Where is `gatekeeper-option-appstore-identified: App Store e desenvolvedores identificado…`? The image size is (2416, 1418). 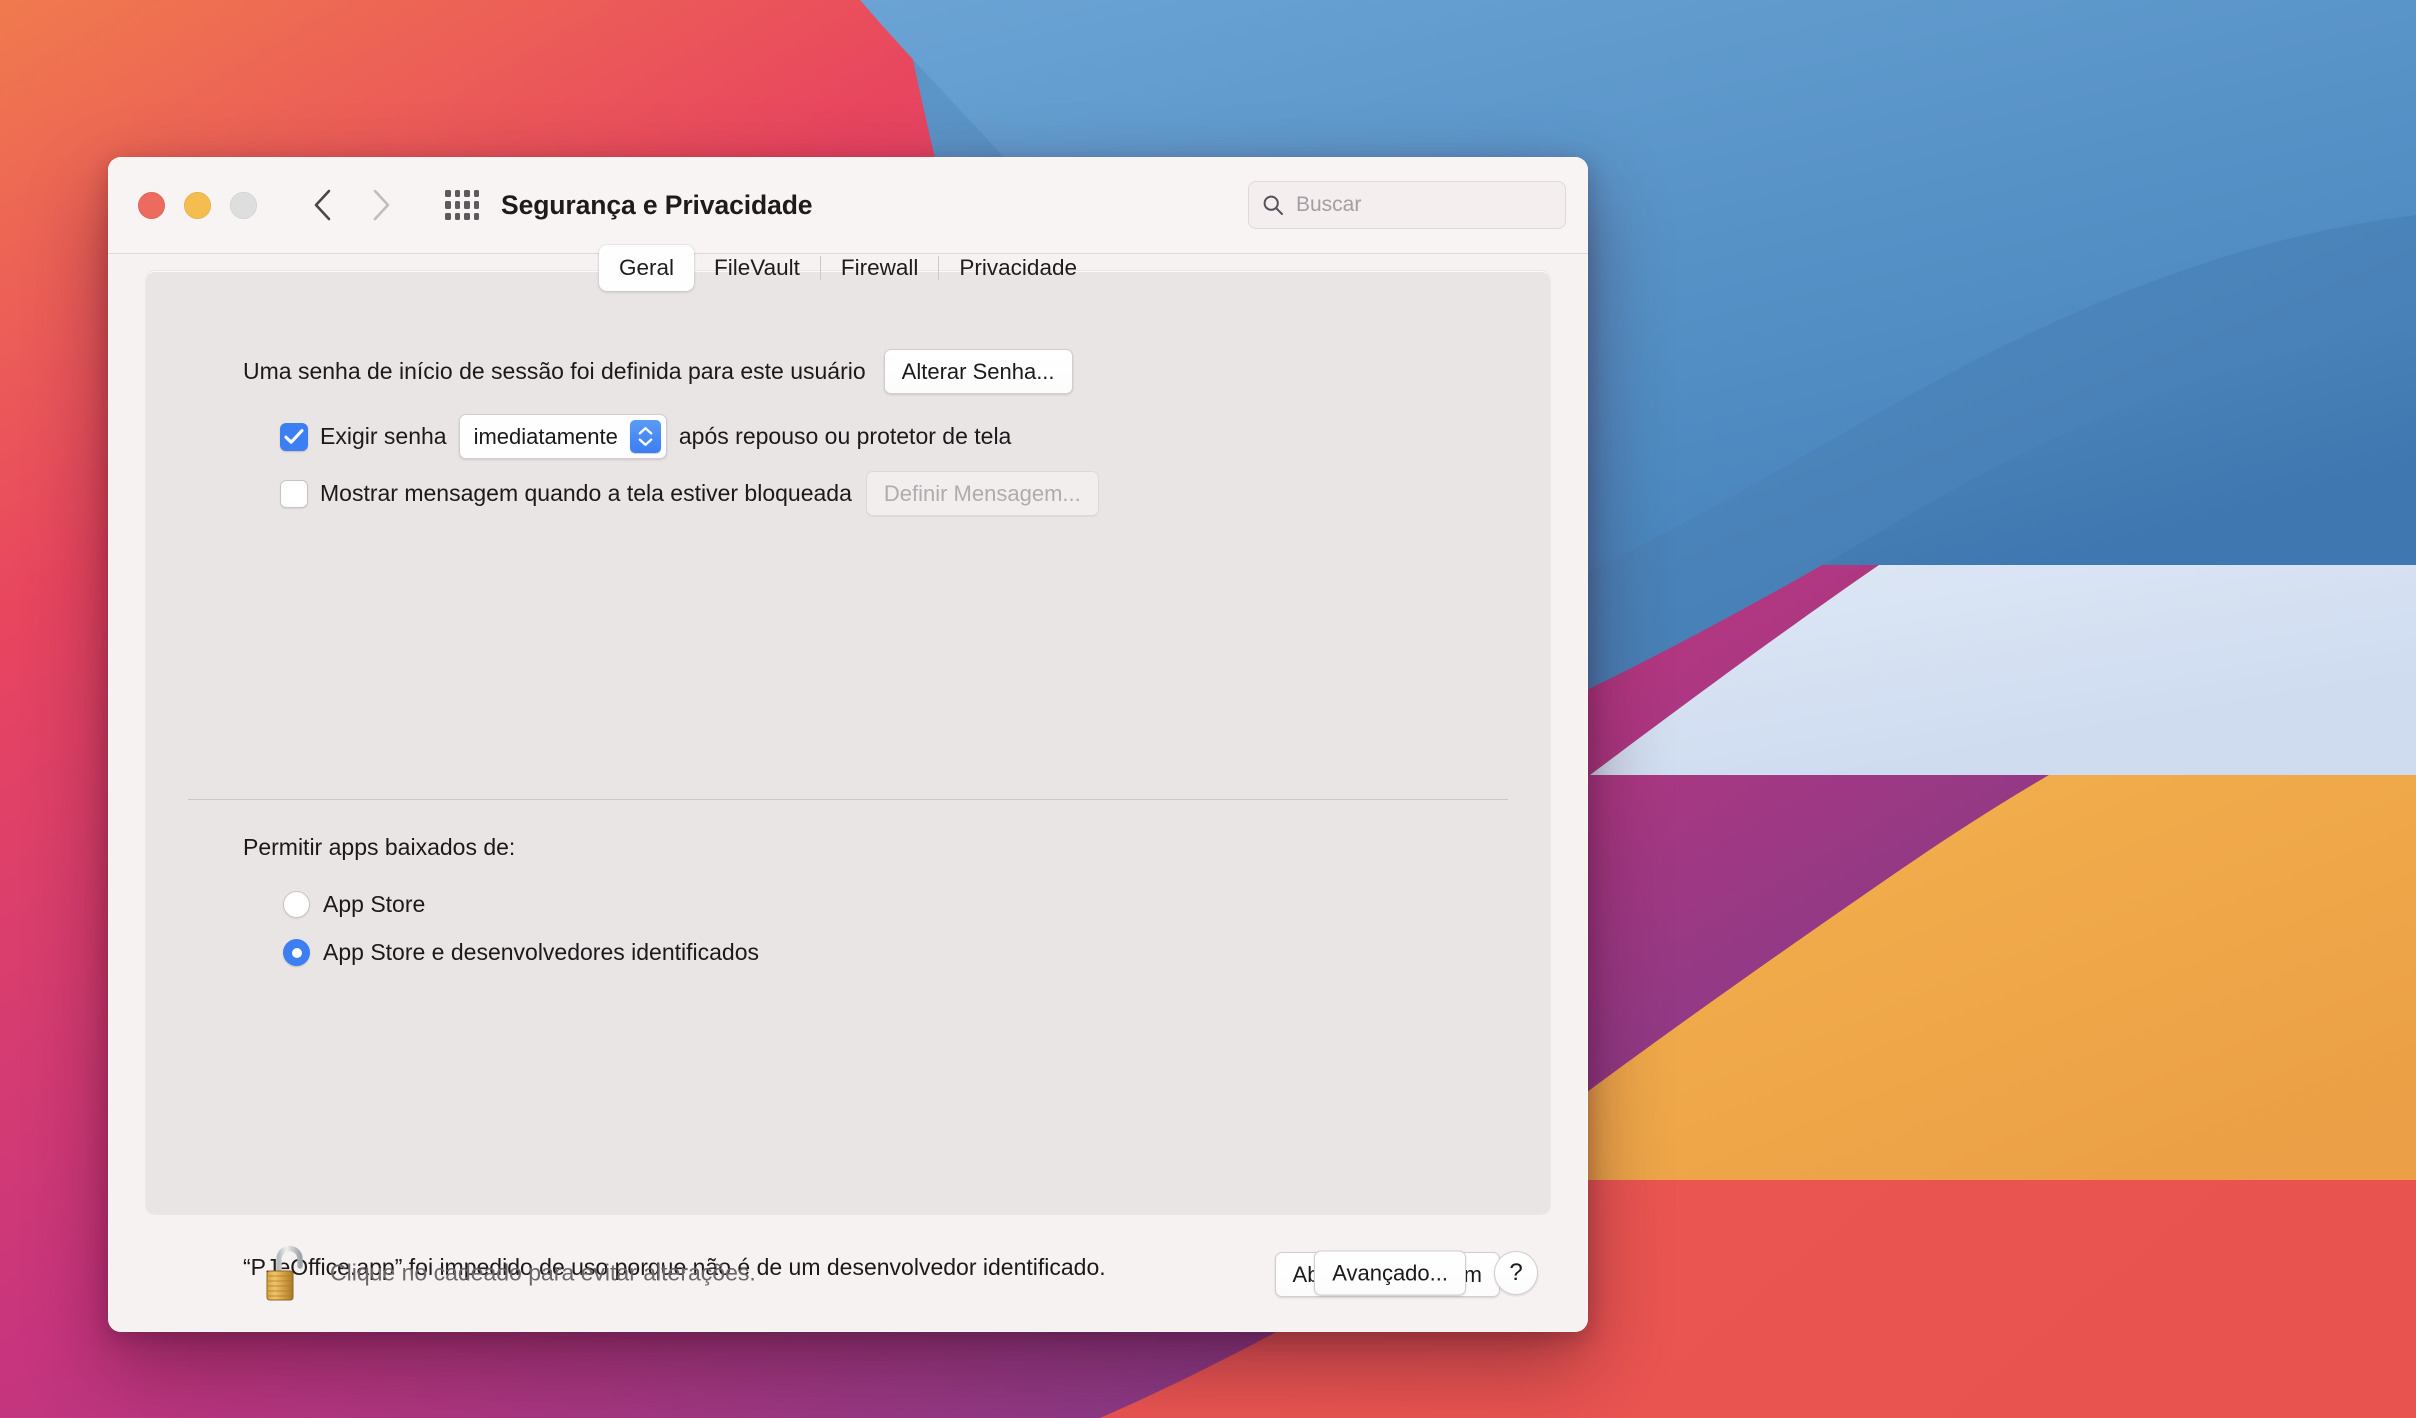 gatekeeper-option-appstore-identified: App Store e desenvolvedores identificado… is located at coordinates (521, 952).